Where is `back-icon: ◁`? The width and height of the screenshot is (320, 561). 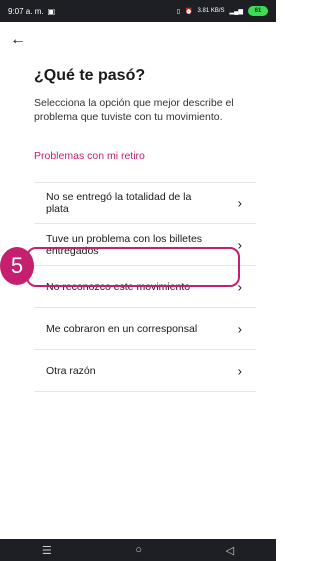
back-icon: ◁ is located at coordinates (230, 550).